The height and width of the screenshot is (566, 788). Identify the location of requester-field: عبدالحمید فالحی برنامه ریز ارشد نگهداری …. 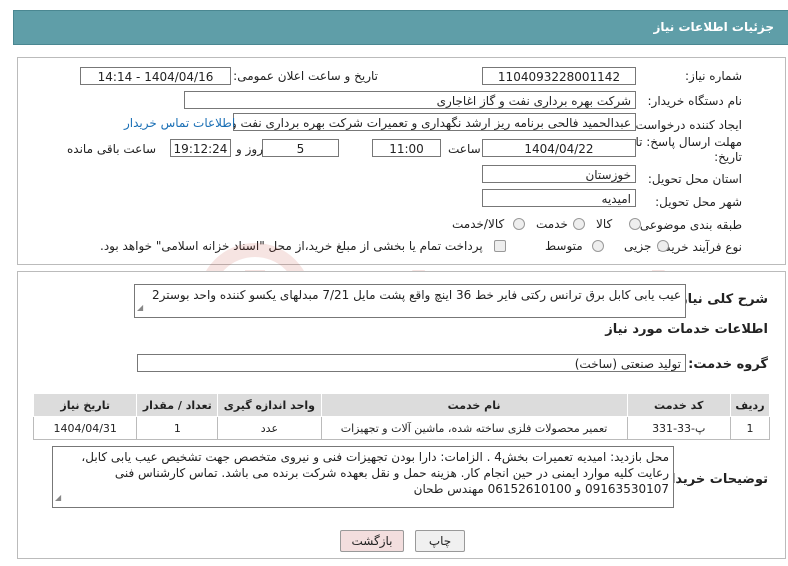
(434, 122).